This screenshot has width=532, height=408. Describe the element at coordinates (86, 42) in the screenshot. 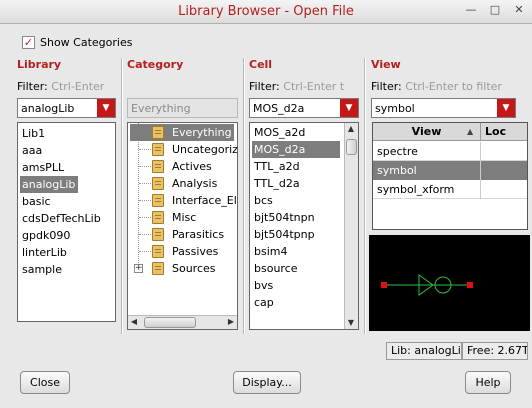

I see `show-categories-label: Show Categories` at that location.